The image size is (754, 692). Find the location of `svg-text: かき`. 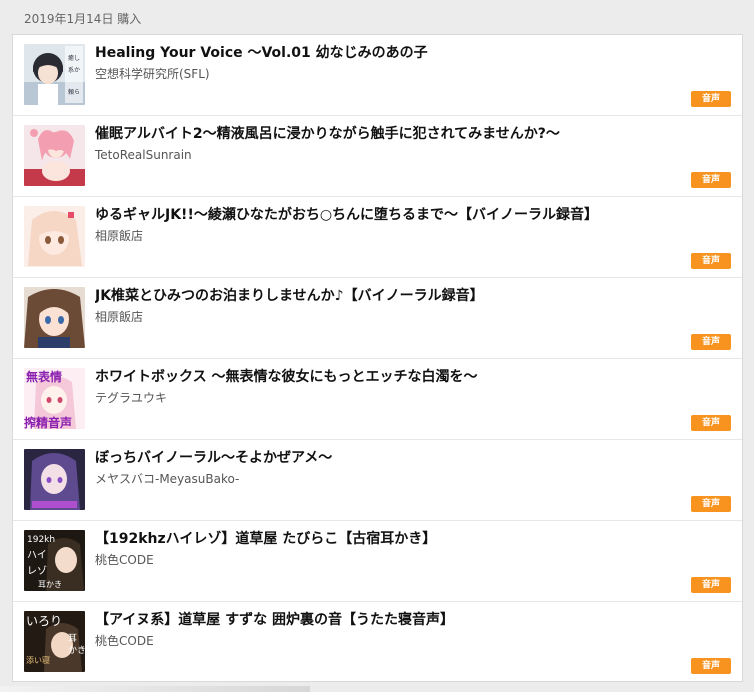

svg-text: かき is located at coordinates (76, 650).